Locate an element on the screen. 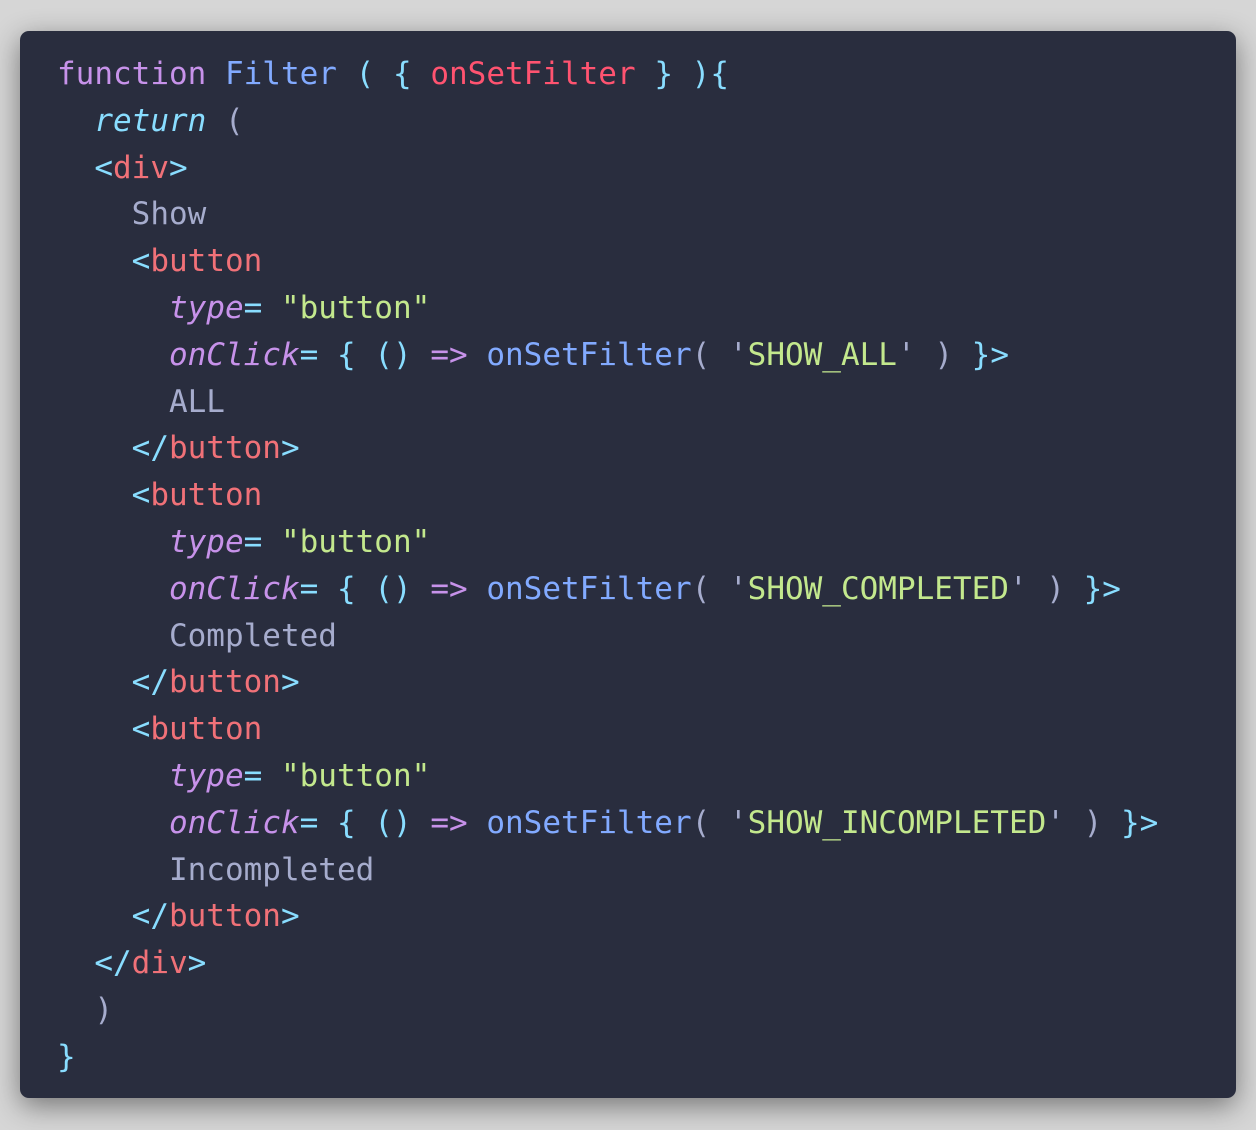 The width and height of the screenshot is (1256, 1130). code-token: SHOW_ALL is located at coordinates (822, 354).